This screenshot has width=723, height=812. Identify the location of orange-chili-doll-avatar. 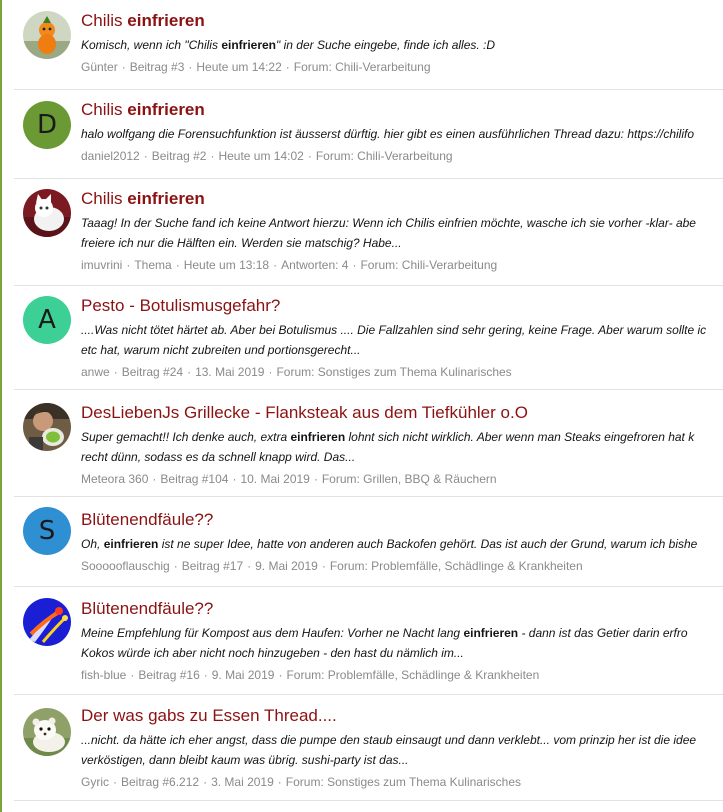
(47, 35).